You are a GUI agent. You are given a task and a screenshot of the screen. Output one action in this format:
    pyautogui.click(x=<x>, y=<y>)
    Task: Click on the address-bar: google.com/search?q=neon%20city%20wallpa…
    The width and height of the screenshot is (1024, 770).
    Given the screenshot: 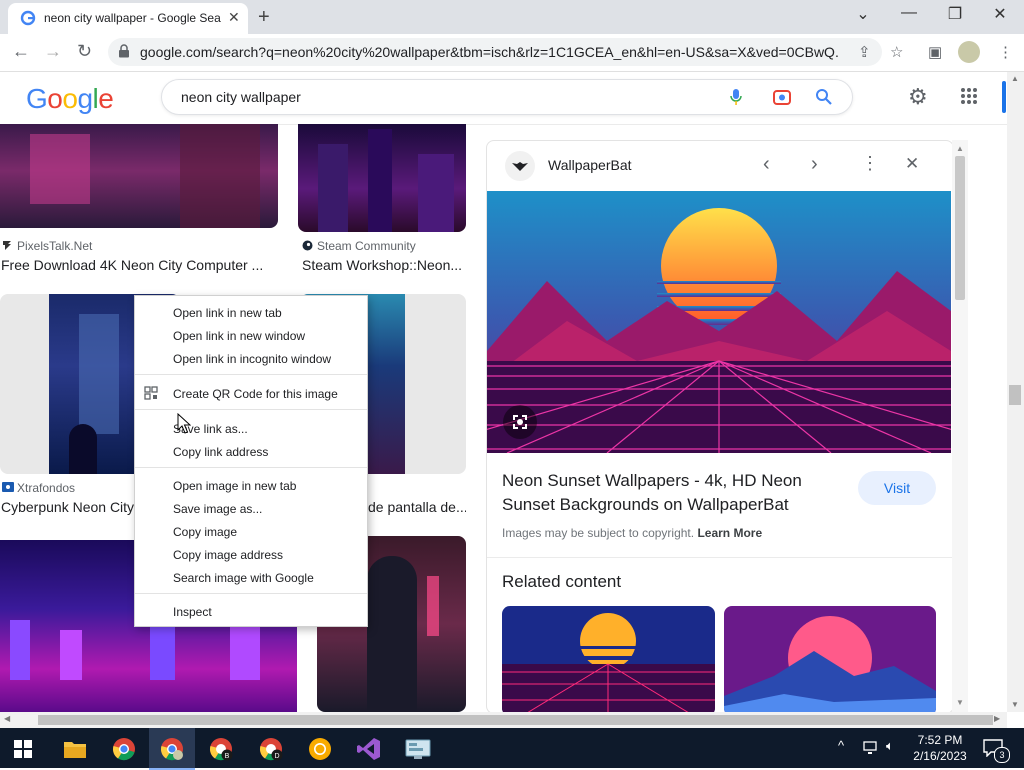 What is the action you would take?
    pyautogui.click(x=495, y=52)
    